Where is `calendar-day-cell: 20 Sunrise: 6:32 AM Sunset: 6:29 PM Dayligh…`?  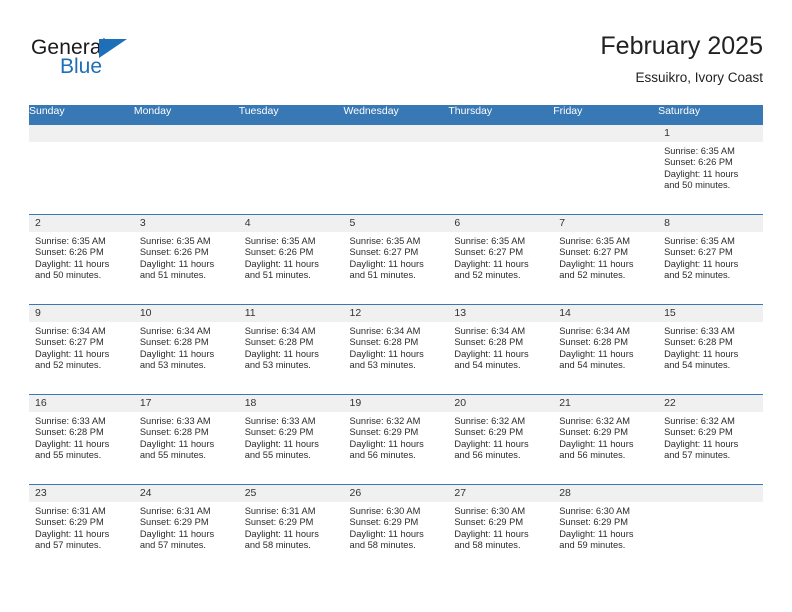
calendar-day-cell: 20 Sunrise: 6:32 AM Sunset: 6:29 PM Dayligh… is located at coordinates (501, 438).